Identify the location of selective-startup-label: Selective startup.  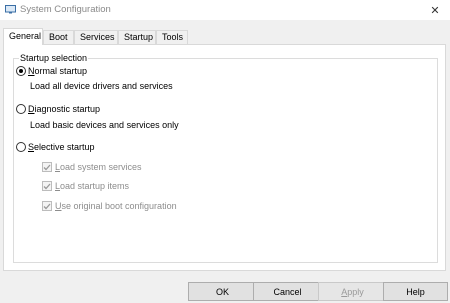
(61, 147).